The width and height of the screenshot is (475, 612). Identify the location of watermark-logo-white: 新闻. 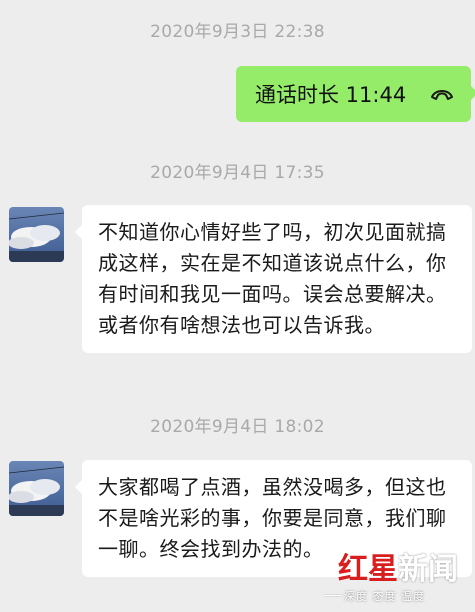
(428, 569).